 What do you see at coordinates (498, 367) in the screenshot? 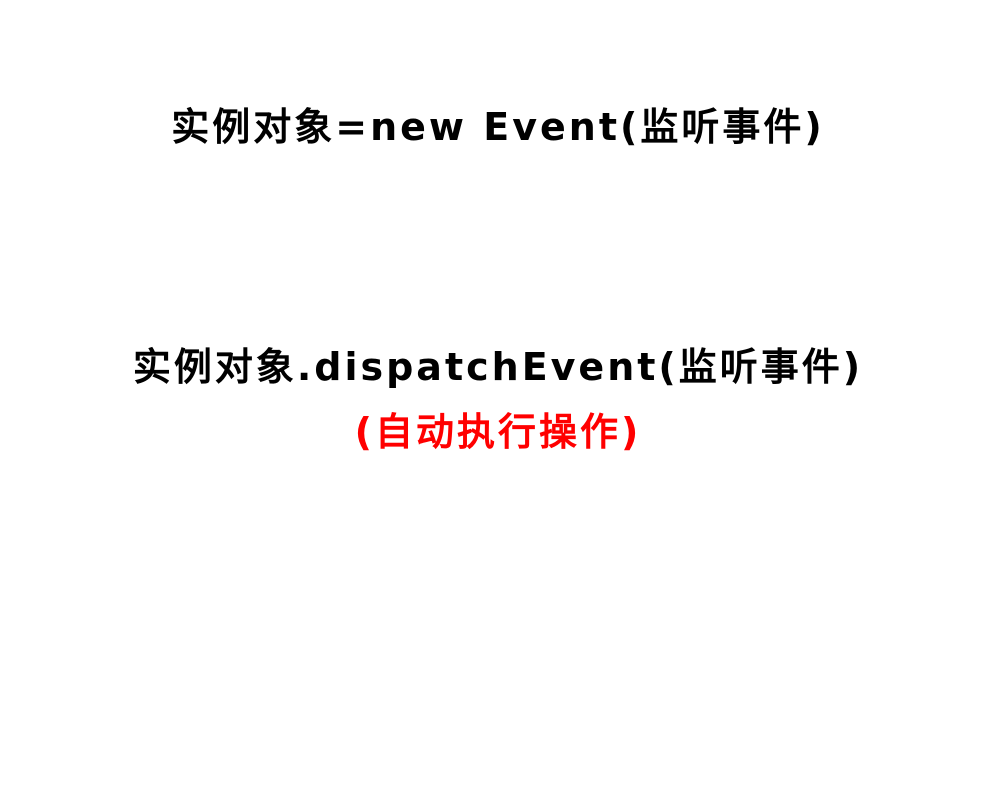
I see `dispatch-event-text: 实例对象.dispatchEvent(监听事件)` at bounding box center [498, 367].